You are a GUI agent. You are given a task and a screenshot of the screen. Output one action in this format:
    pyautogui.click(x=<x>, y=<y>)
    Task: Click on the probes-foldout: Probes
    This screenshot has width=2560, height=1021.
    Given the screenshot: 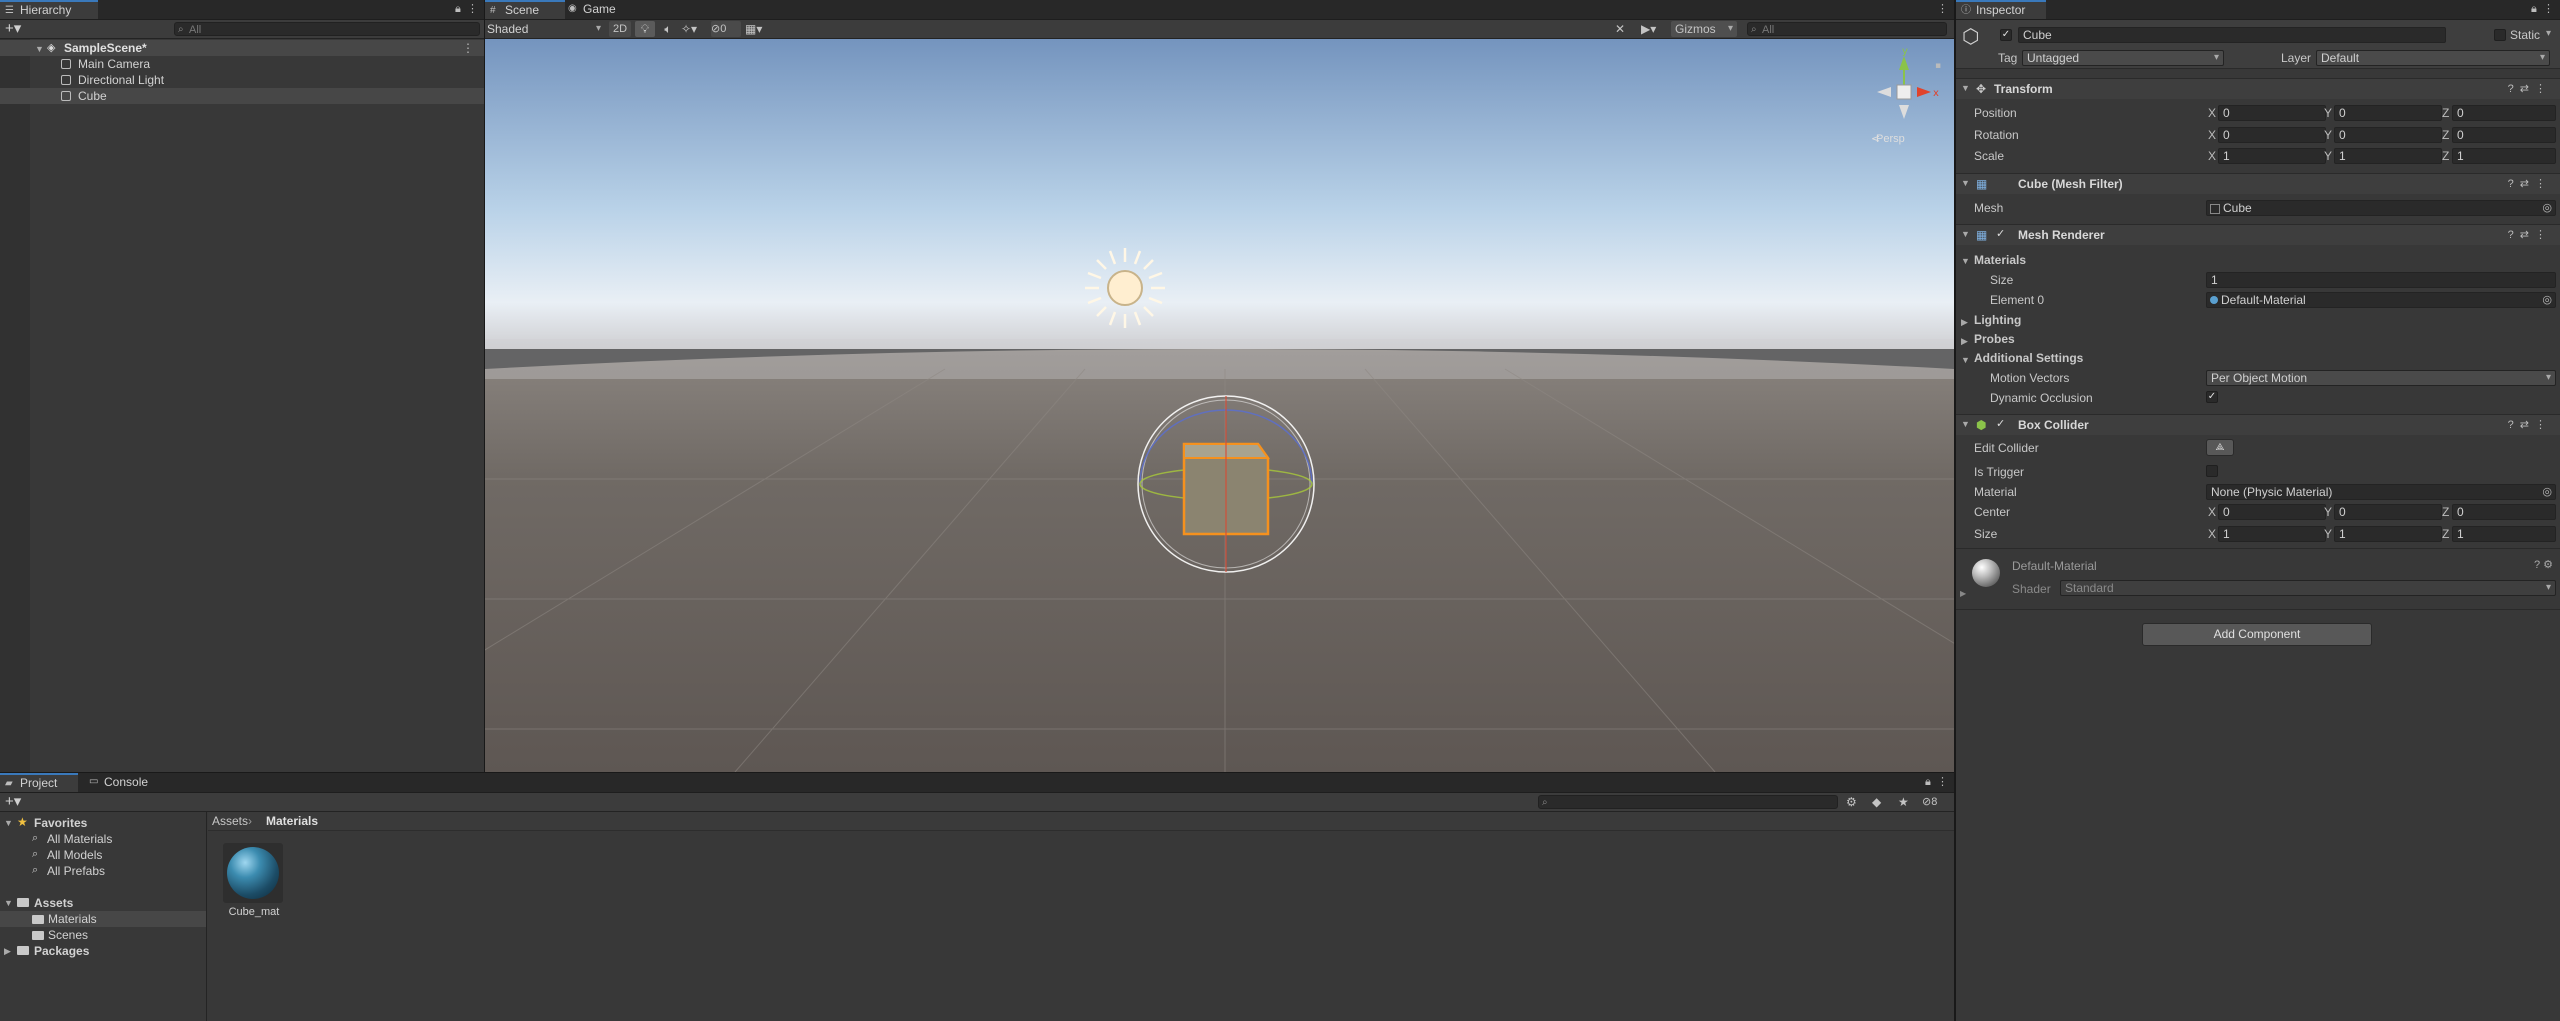 What is the action you would take?
    pyautogui.click(x=1994, y=339)
    